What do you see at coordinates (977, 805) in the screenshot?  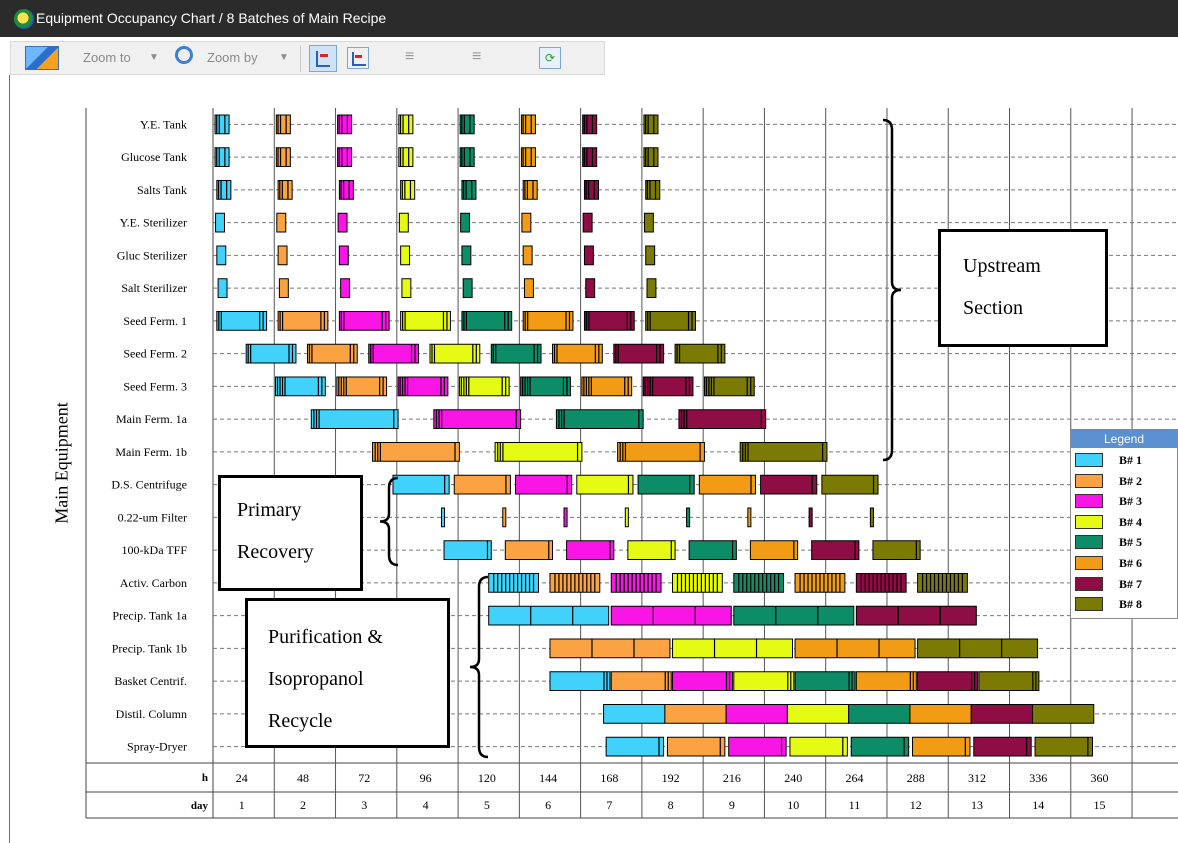 I see `day-tick-label: 13` at bounding box center [977, 805].